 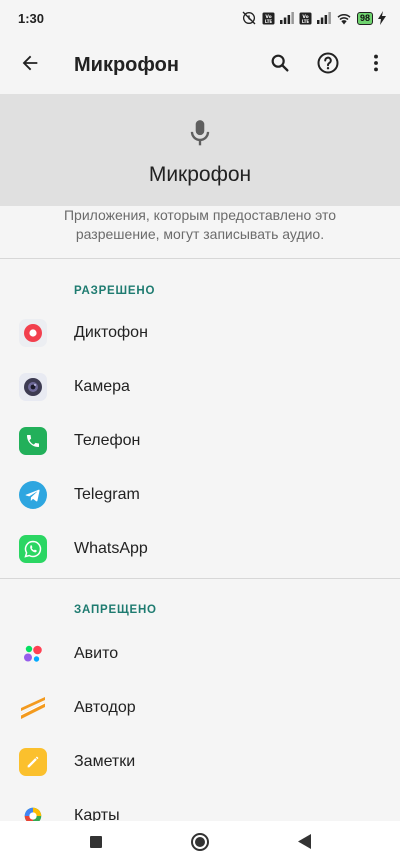 I want to click on app-name: Автодор, so click(x=105, y=707).